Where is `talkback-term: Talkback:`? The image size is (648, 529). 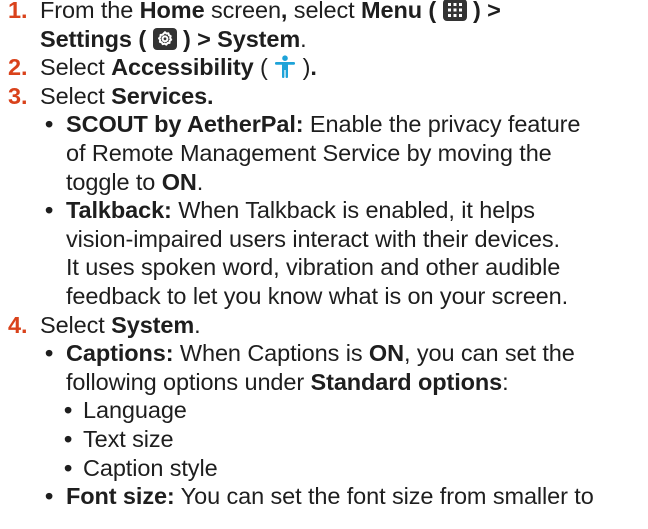 talkback-term: Talkback: is located at coordinates (119, 210).